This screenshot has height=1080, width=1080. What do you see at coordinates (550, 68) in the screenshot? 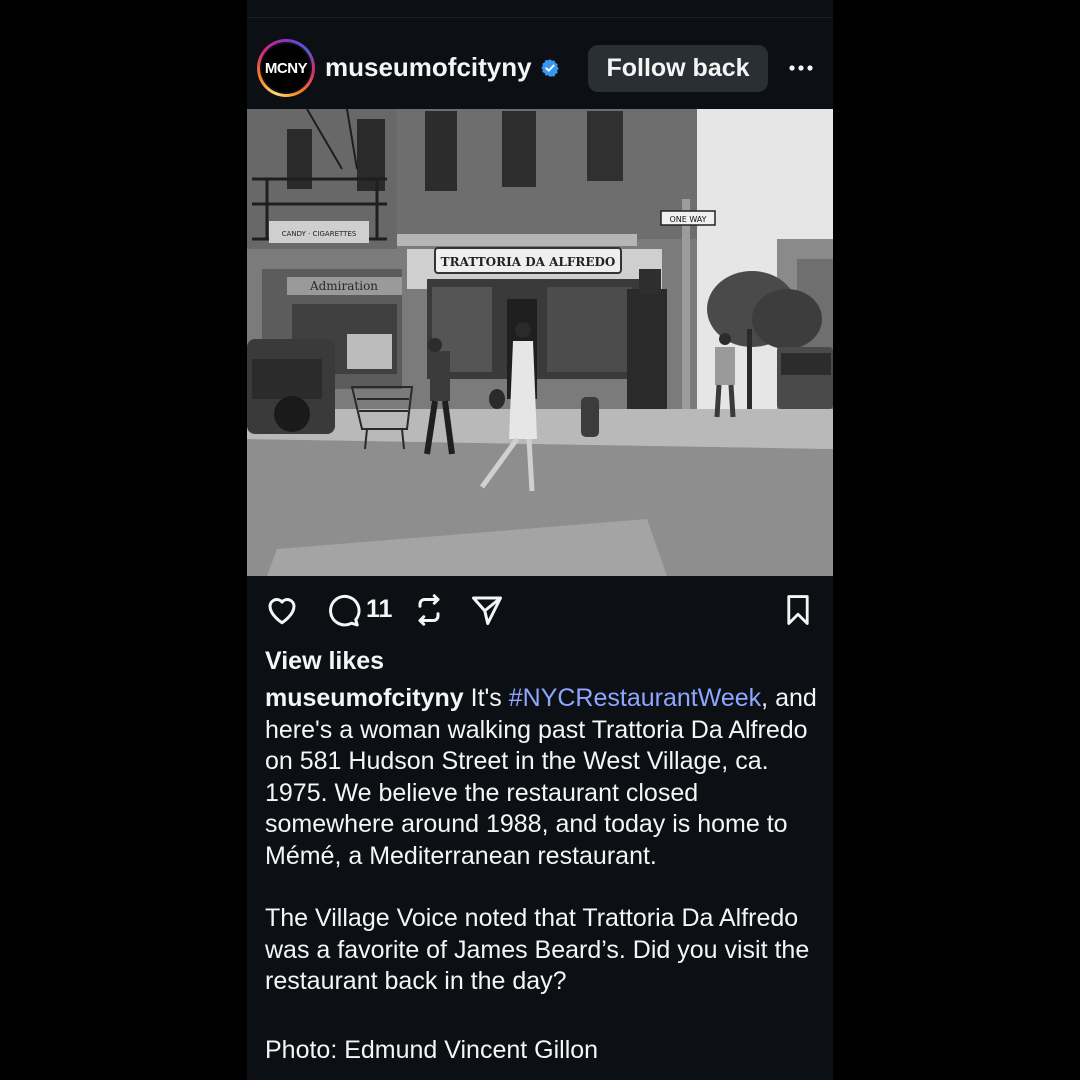
I see `verified-badge-icon` at bounding box center [550, 68].